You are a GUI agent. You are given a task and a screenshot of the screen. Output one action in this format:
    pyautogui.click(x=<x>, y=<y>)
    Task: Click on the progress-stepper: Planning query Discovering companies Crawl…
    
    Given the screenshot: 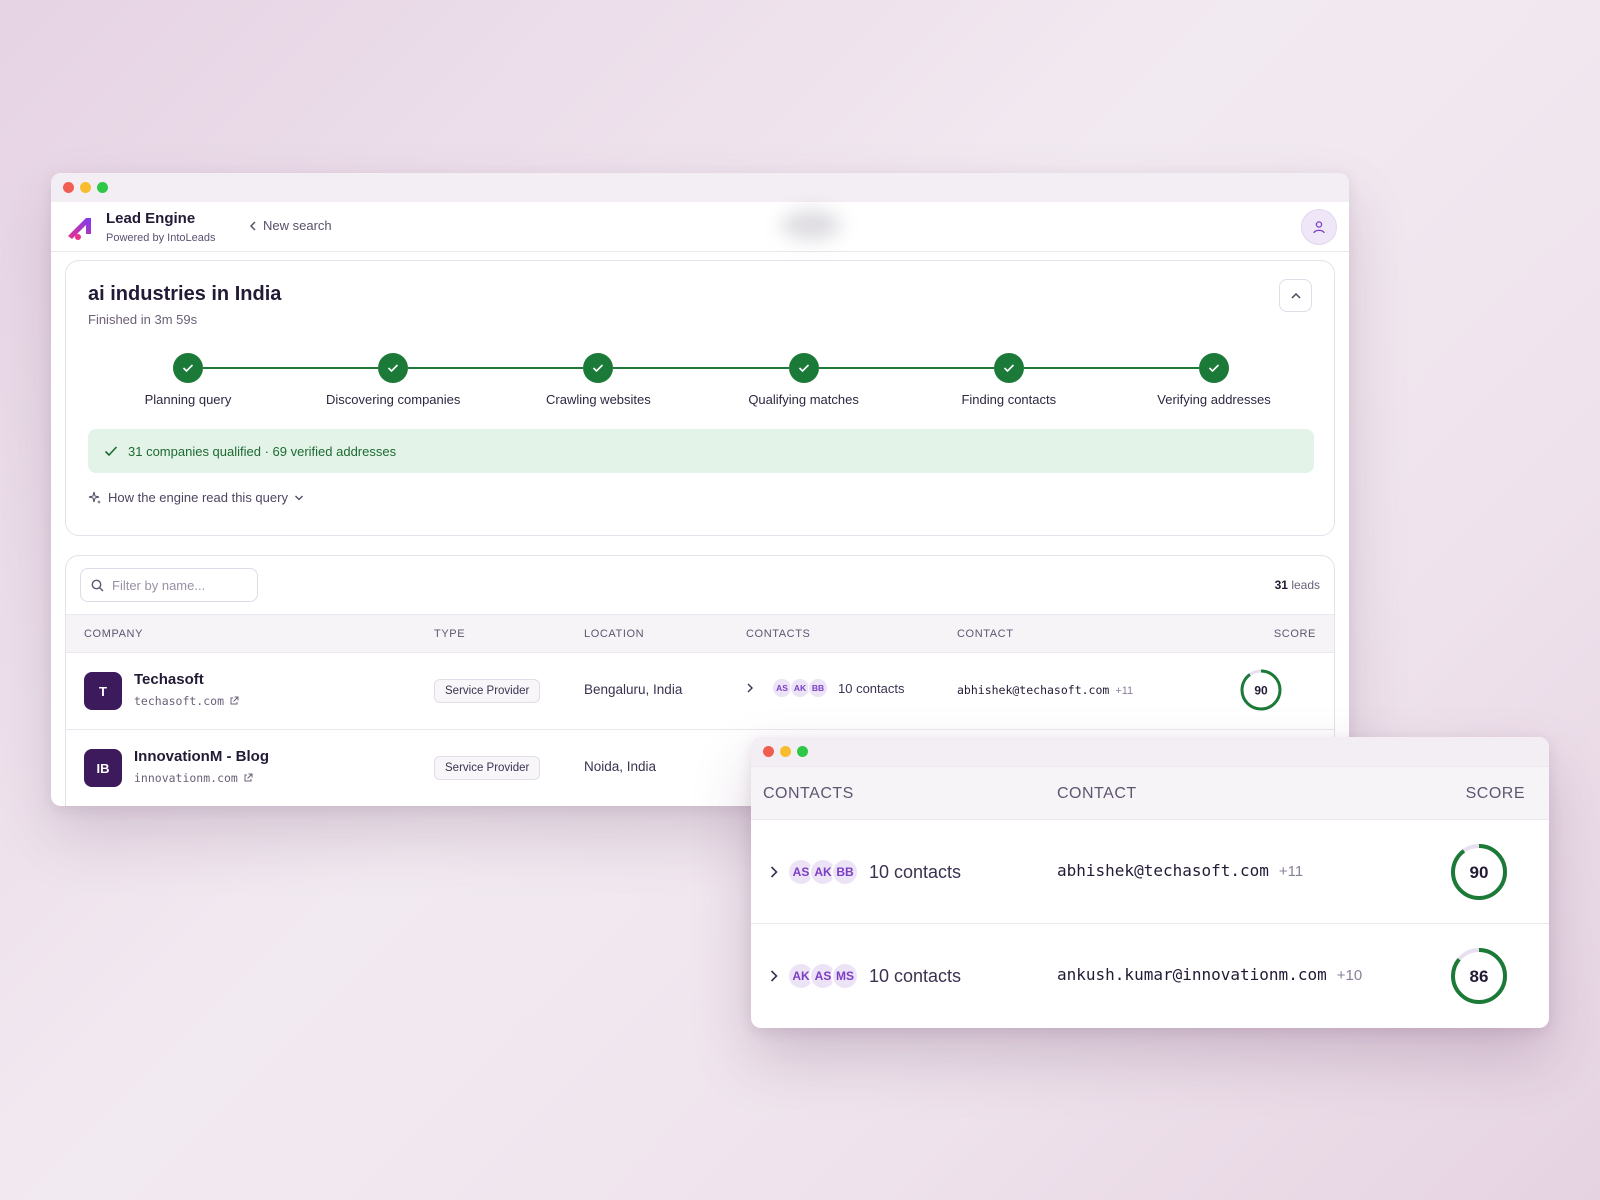 What is the action you would take?
    pyautogui.click(x=701, y=383)
    